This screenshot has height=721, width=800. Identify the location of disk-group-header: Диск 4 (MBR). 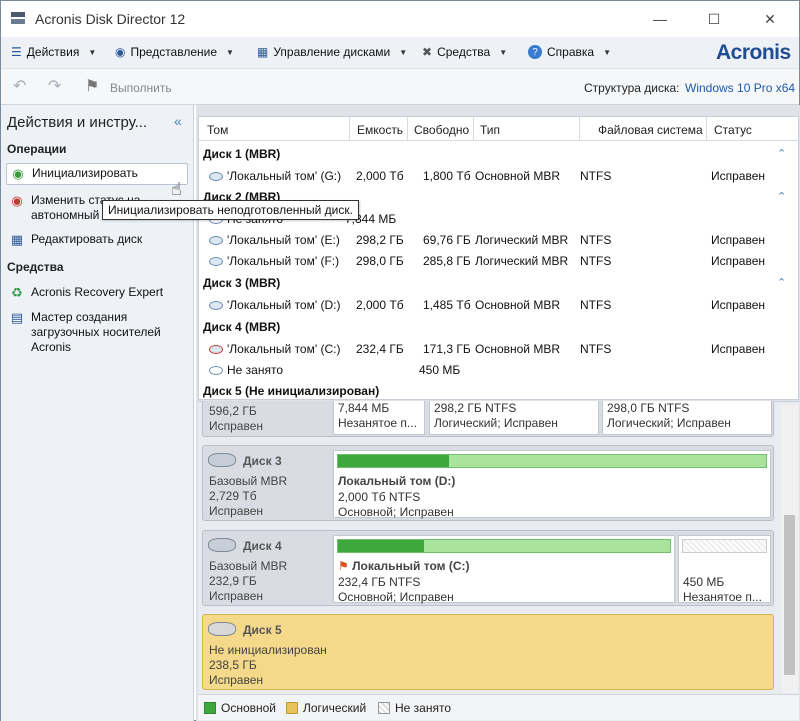
(241, 327).